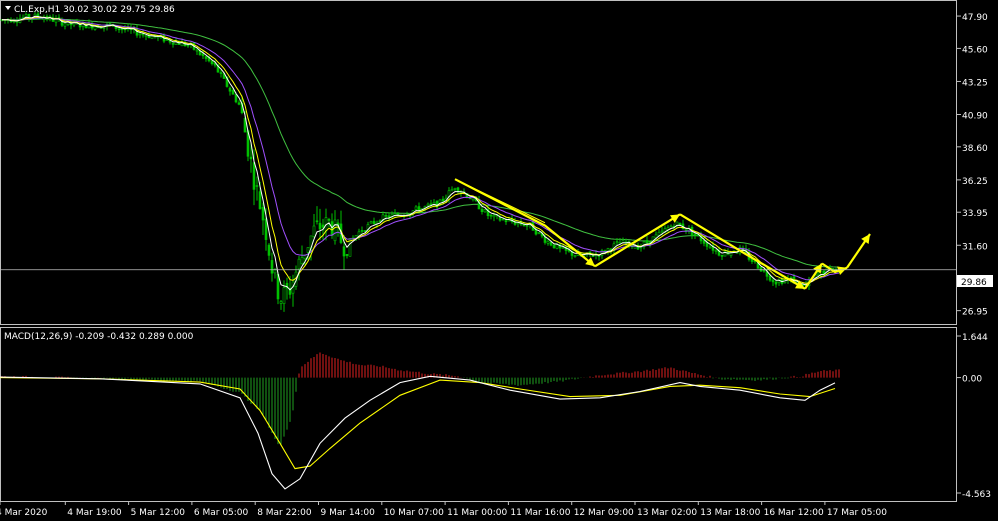 The width and height of the screenshot is (998, 521). I want to click on price-tick-label: 40.90, so click(975, 116).